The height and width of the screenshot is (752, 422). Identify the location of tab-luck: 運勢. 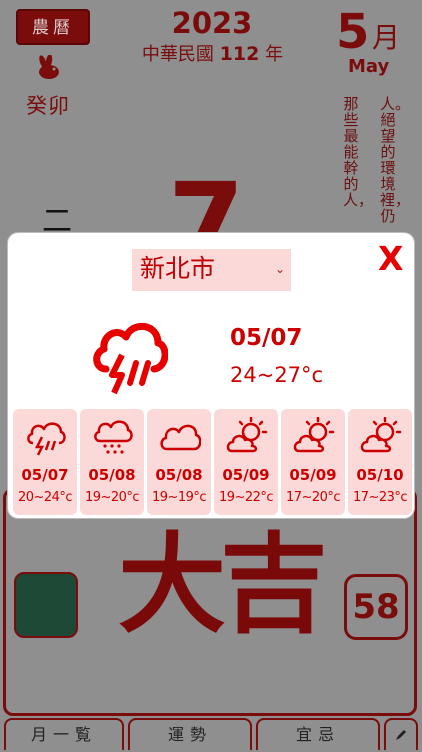
(190, 734).